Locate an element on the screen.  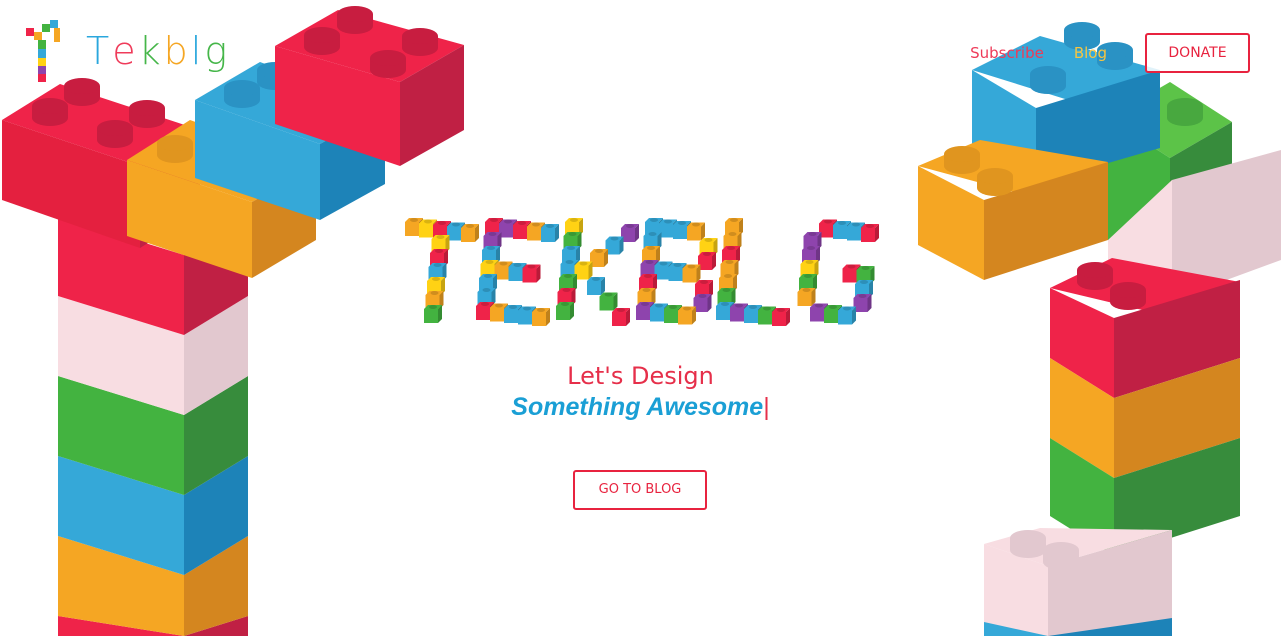
tagline-line-2-text: Something Awesome is located at coordinates (637, 407).